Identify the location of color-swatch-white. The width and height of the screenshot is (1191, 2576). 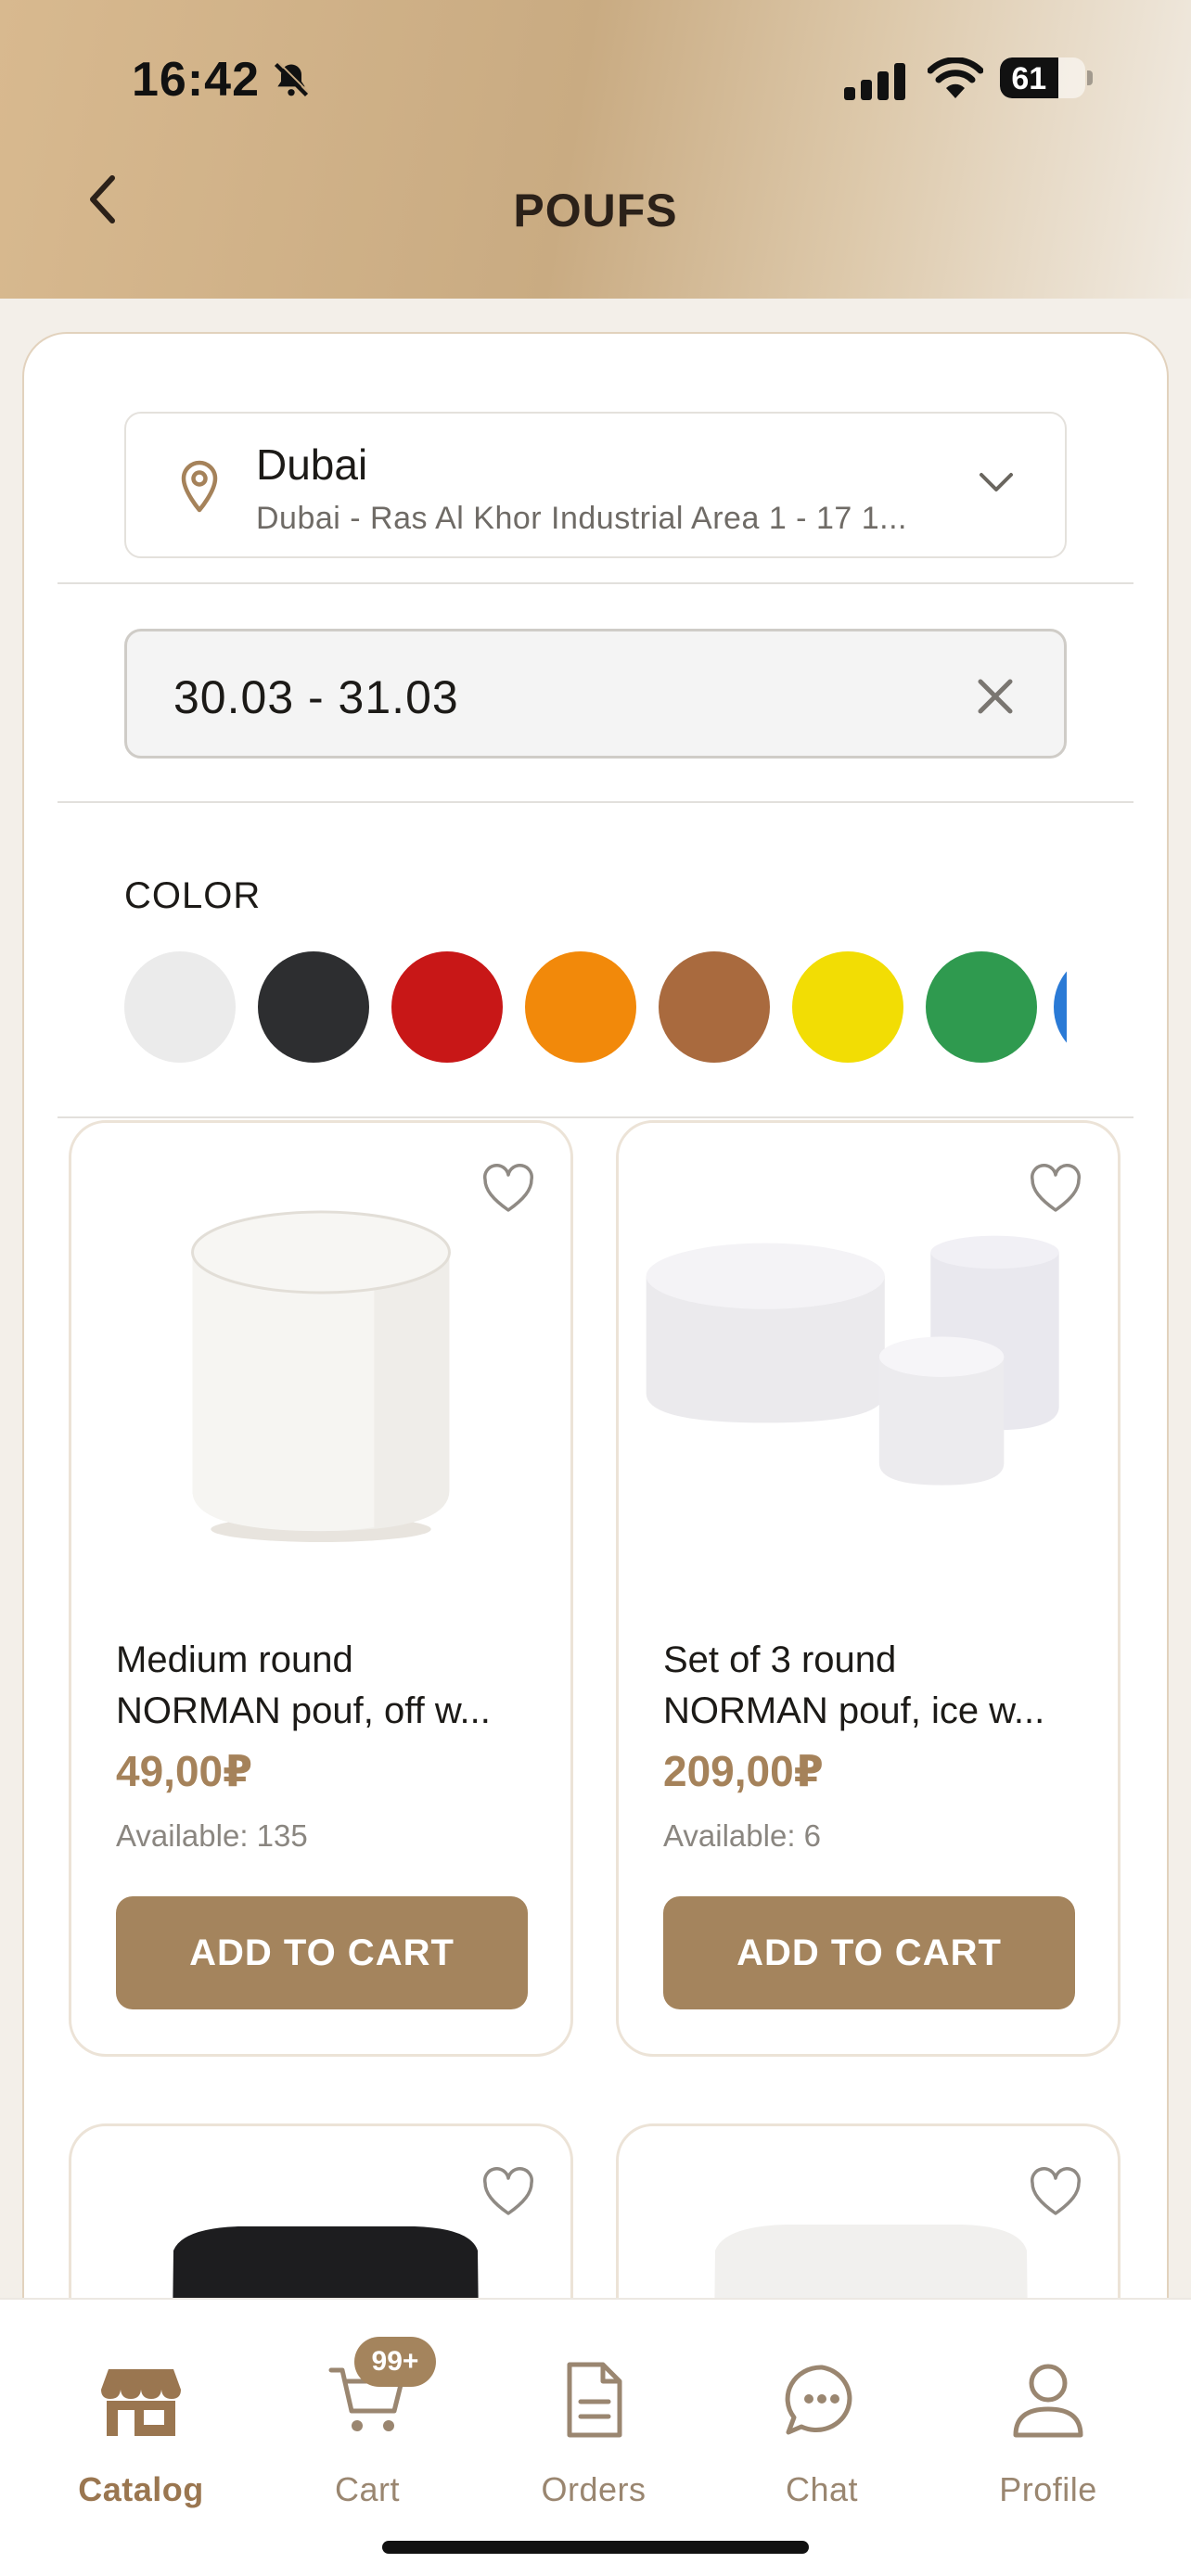
(180, 1007).